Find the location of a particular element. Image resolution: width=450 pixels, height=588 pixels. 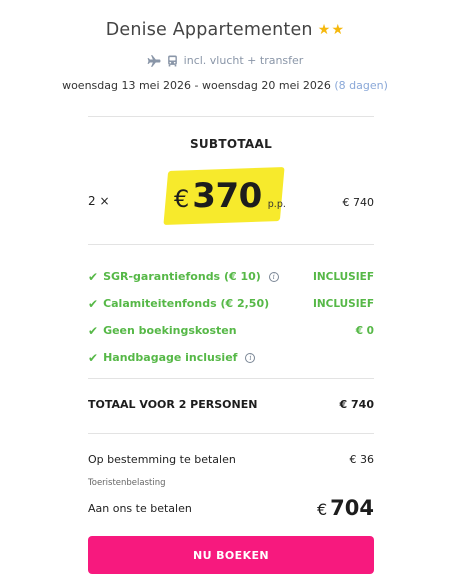

per-person-label: p.p. is located at coordinates (276, 204).